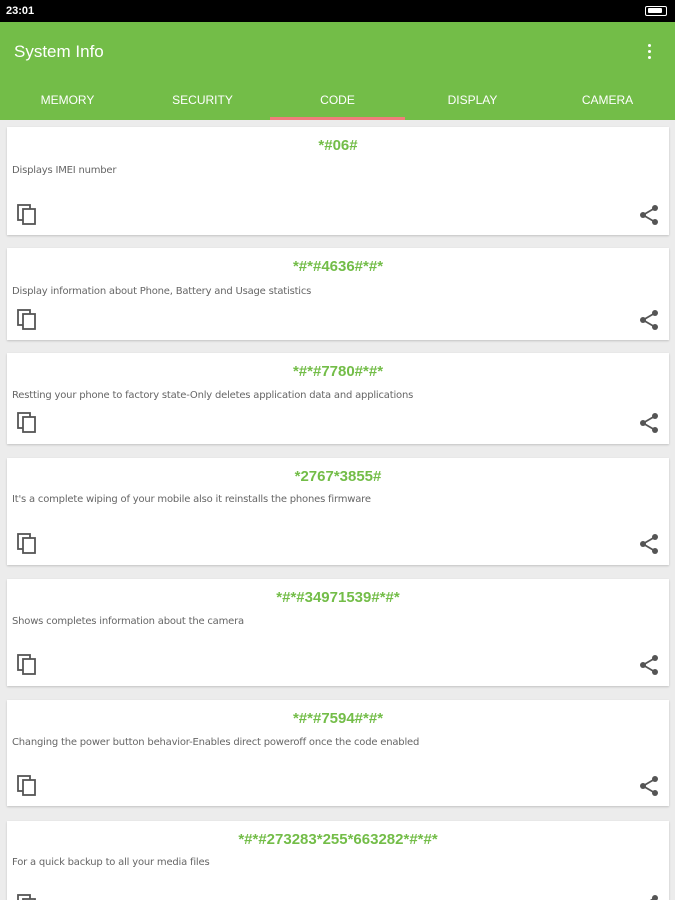  I want to click on code-card: *#06# Displays IMEI number, so click(338, 181).